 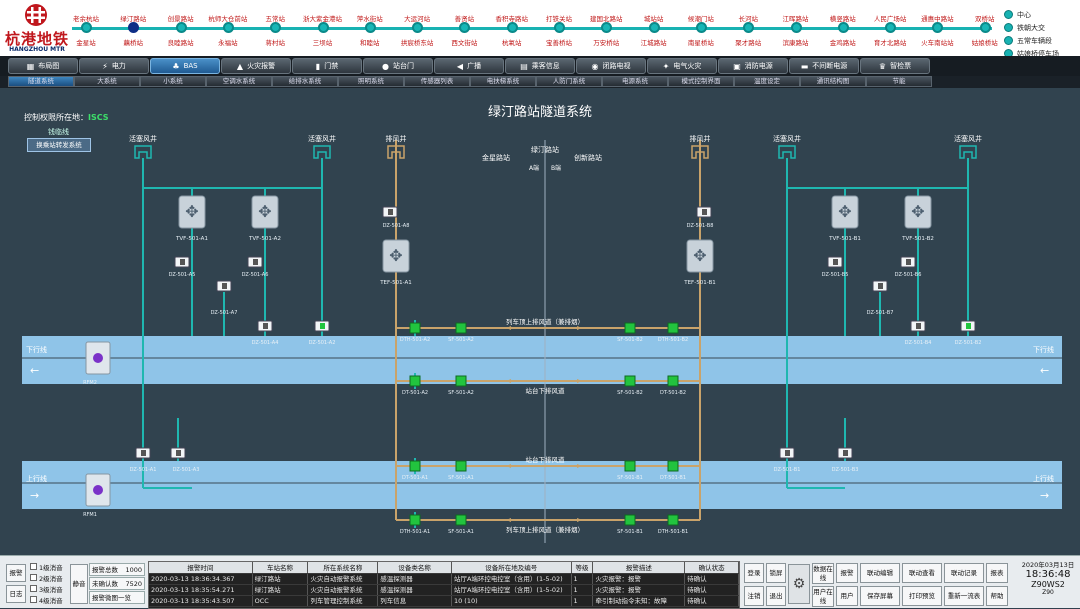 What do you see at coordinates (239, 81) in the screenshot?
I see `subsystem-tab: 空调水系统` at bounding box center [239, 81].